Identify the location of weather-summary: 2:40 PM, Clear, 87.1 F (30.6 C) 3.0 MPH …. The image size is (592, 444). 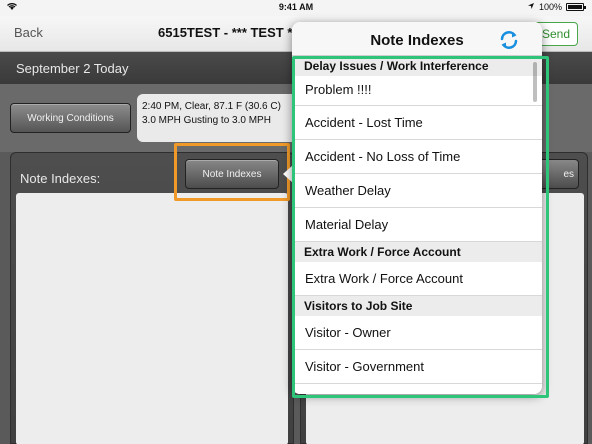
(222, 118).